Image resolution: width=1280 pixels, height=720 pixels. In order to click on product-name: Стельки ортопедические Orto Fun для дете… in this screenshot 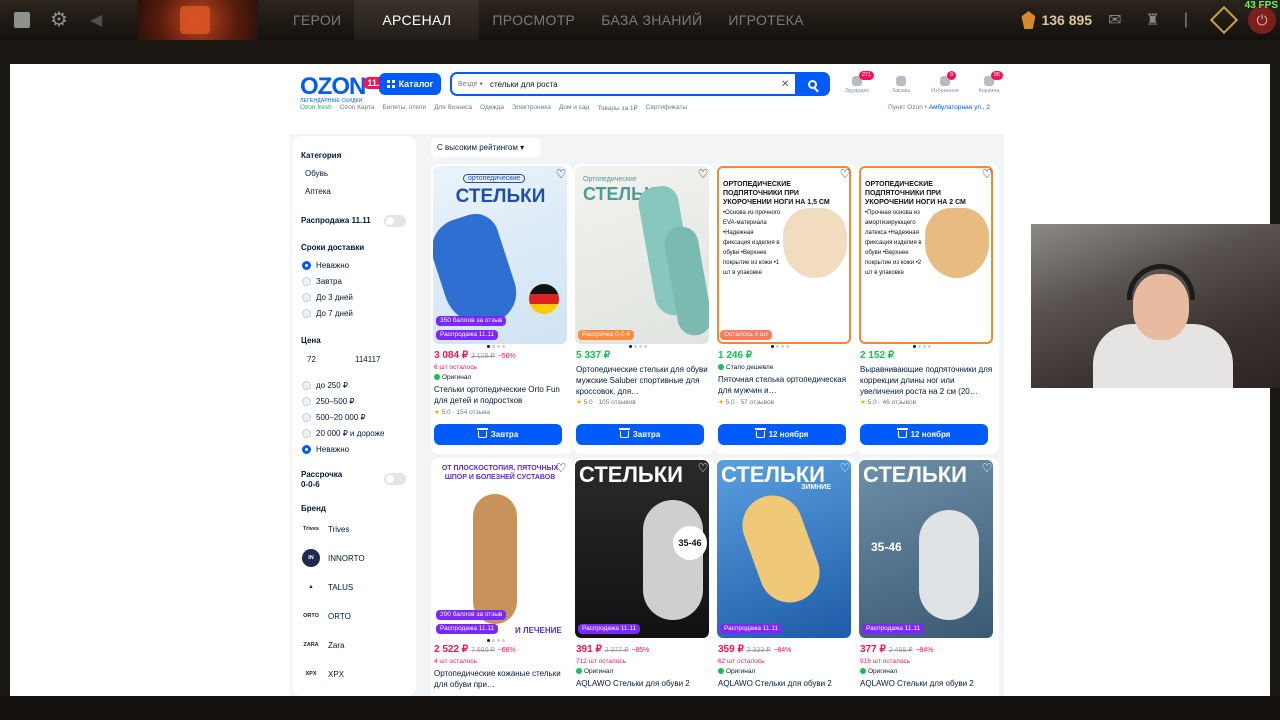, I will do `click(501, 395)`.